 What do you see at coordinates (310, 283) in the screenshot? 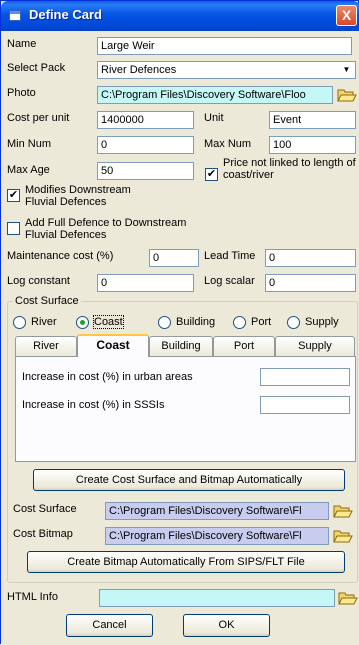
I see `log-scalar-field: 0` at bounding box center [310, 283].